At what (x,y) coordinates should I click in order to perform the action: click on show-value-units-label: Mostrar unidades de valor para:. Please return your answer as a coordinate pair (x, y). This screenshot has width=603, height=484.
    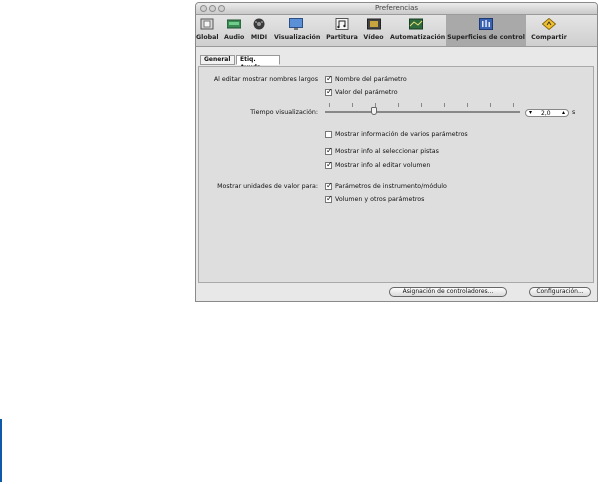
    Looking at the image, I should click on (267, 186).